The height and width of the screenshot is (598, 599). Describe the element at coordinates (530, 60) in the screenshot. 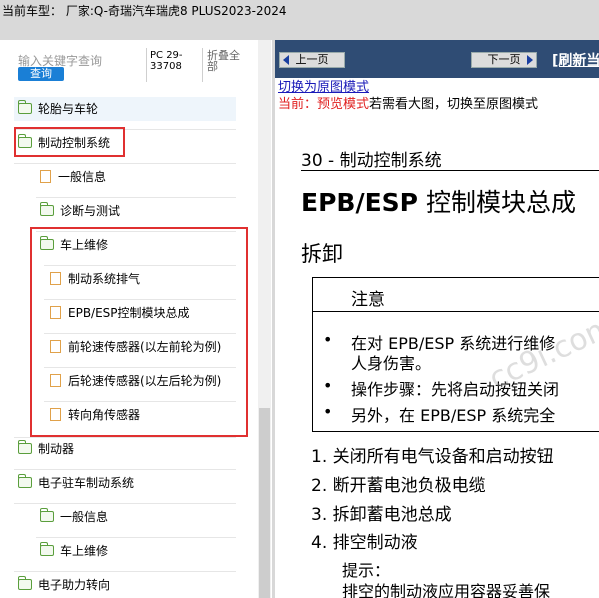

I see `arrow-right-icon` at that location.